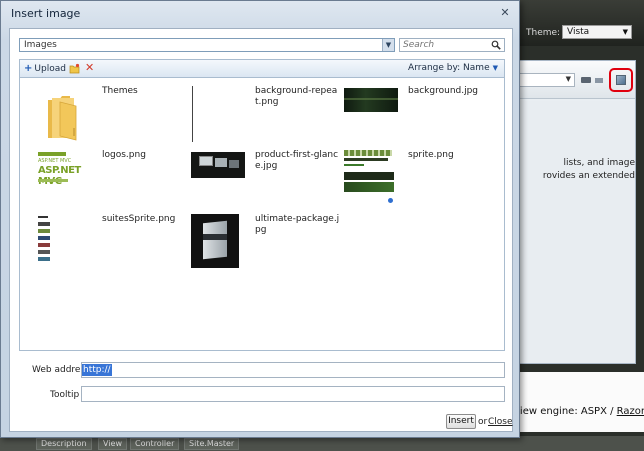 This screenshot has height=451, width=644. Describe the element at coordinates (445, 45) in the screenshot. I see `search-input` at that location.